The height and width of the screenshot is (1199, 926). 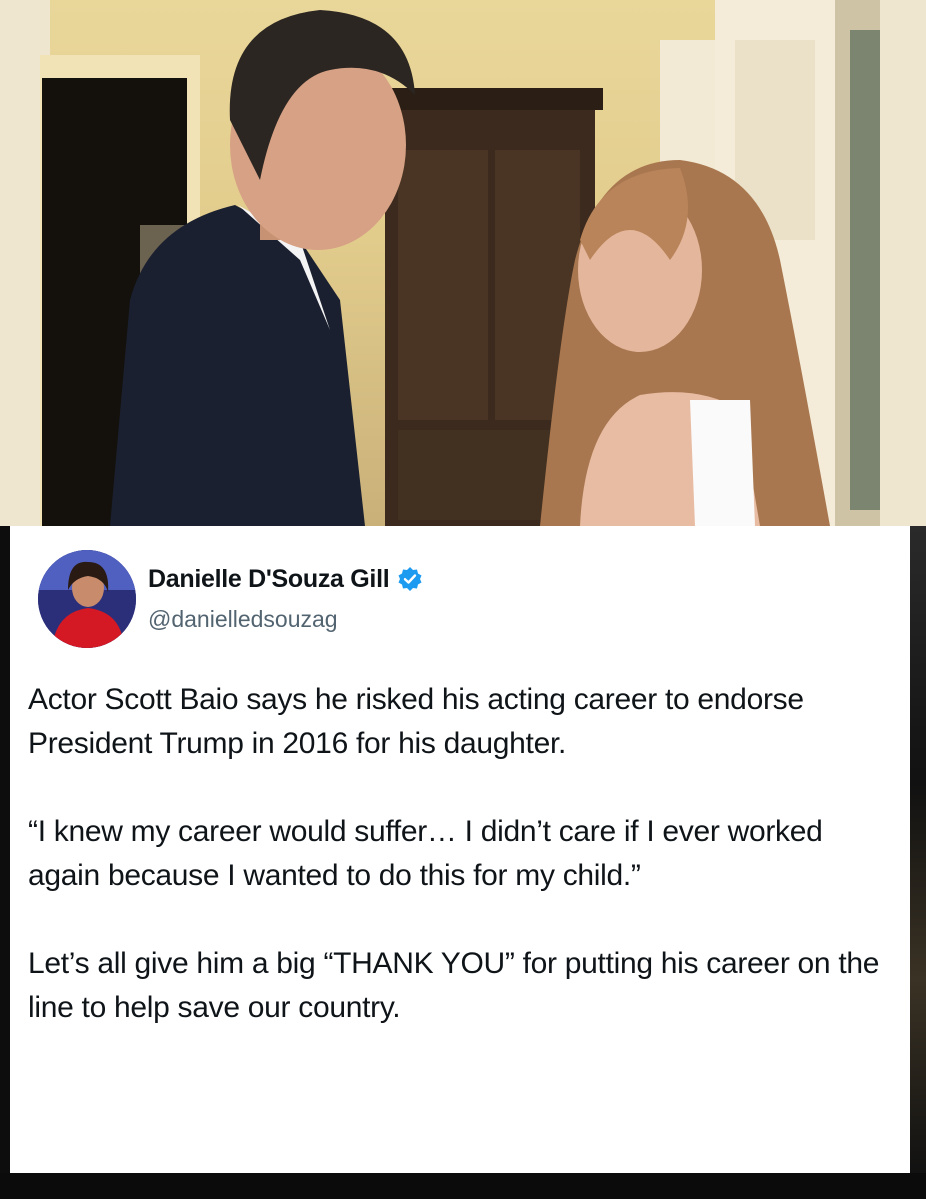 I want to click on author-handle: @danielledsouzag, so click(x=243, y=619).